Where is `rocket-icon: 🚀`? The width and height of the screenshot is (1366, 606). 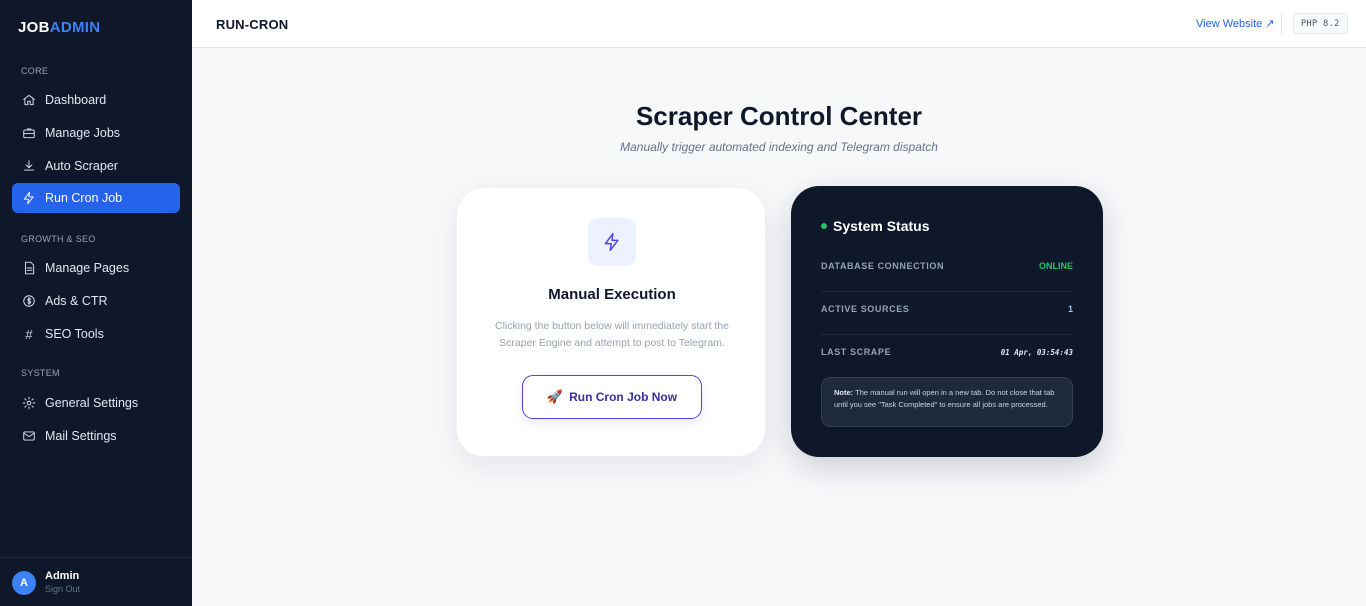
rocket-icon: 🚀 is located at coordinates (555, 396).